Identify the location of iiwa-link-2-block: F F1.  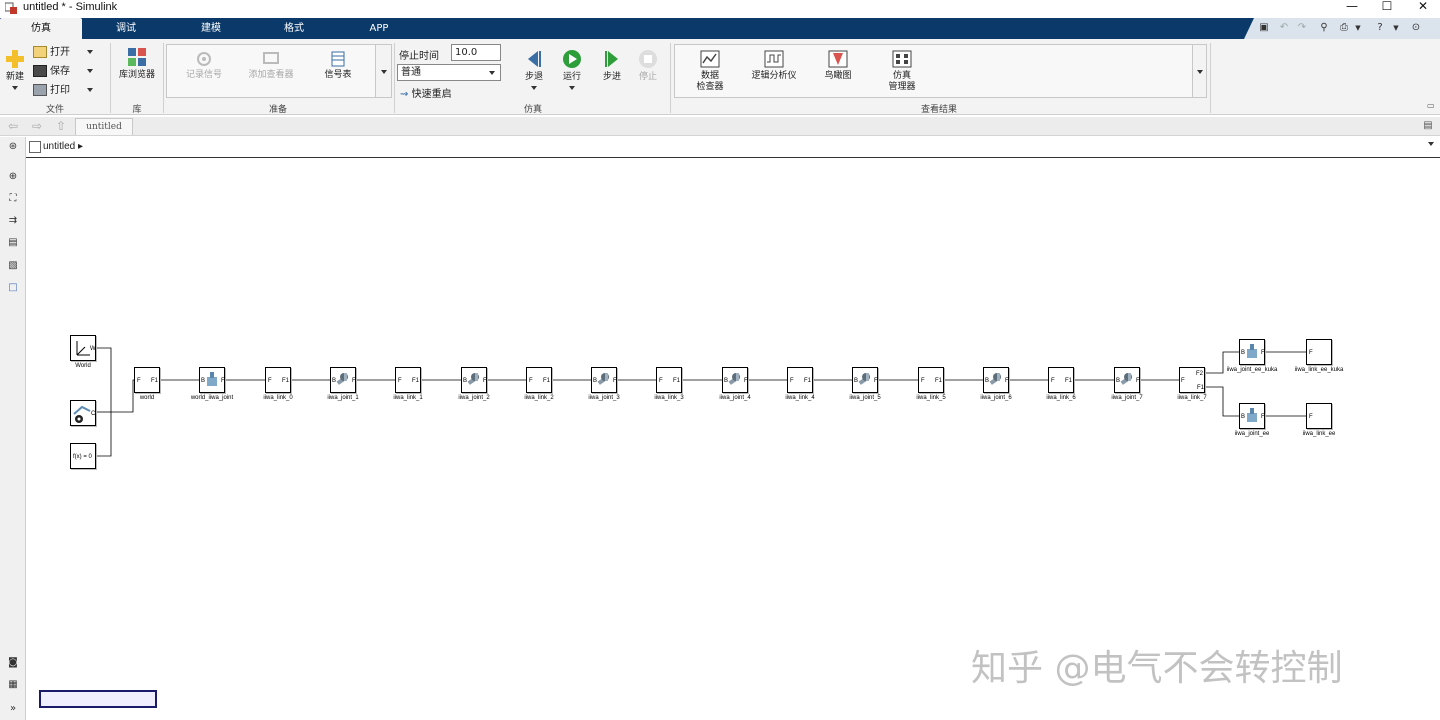
(539, 380).